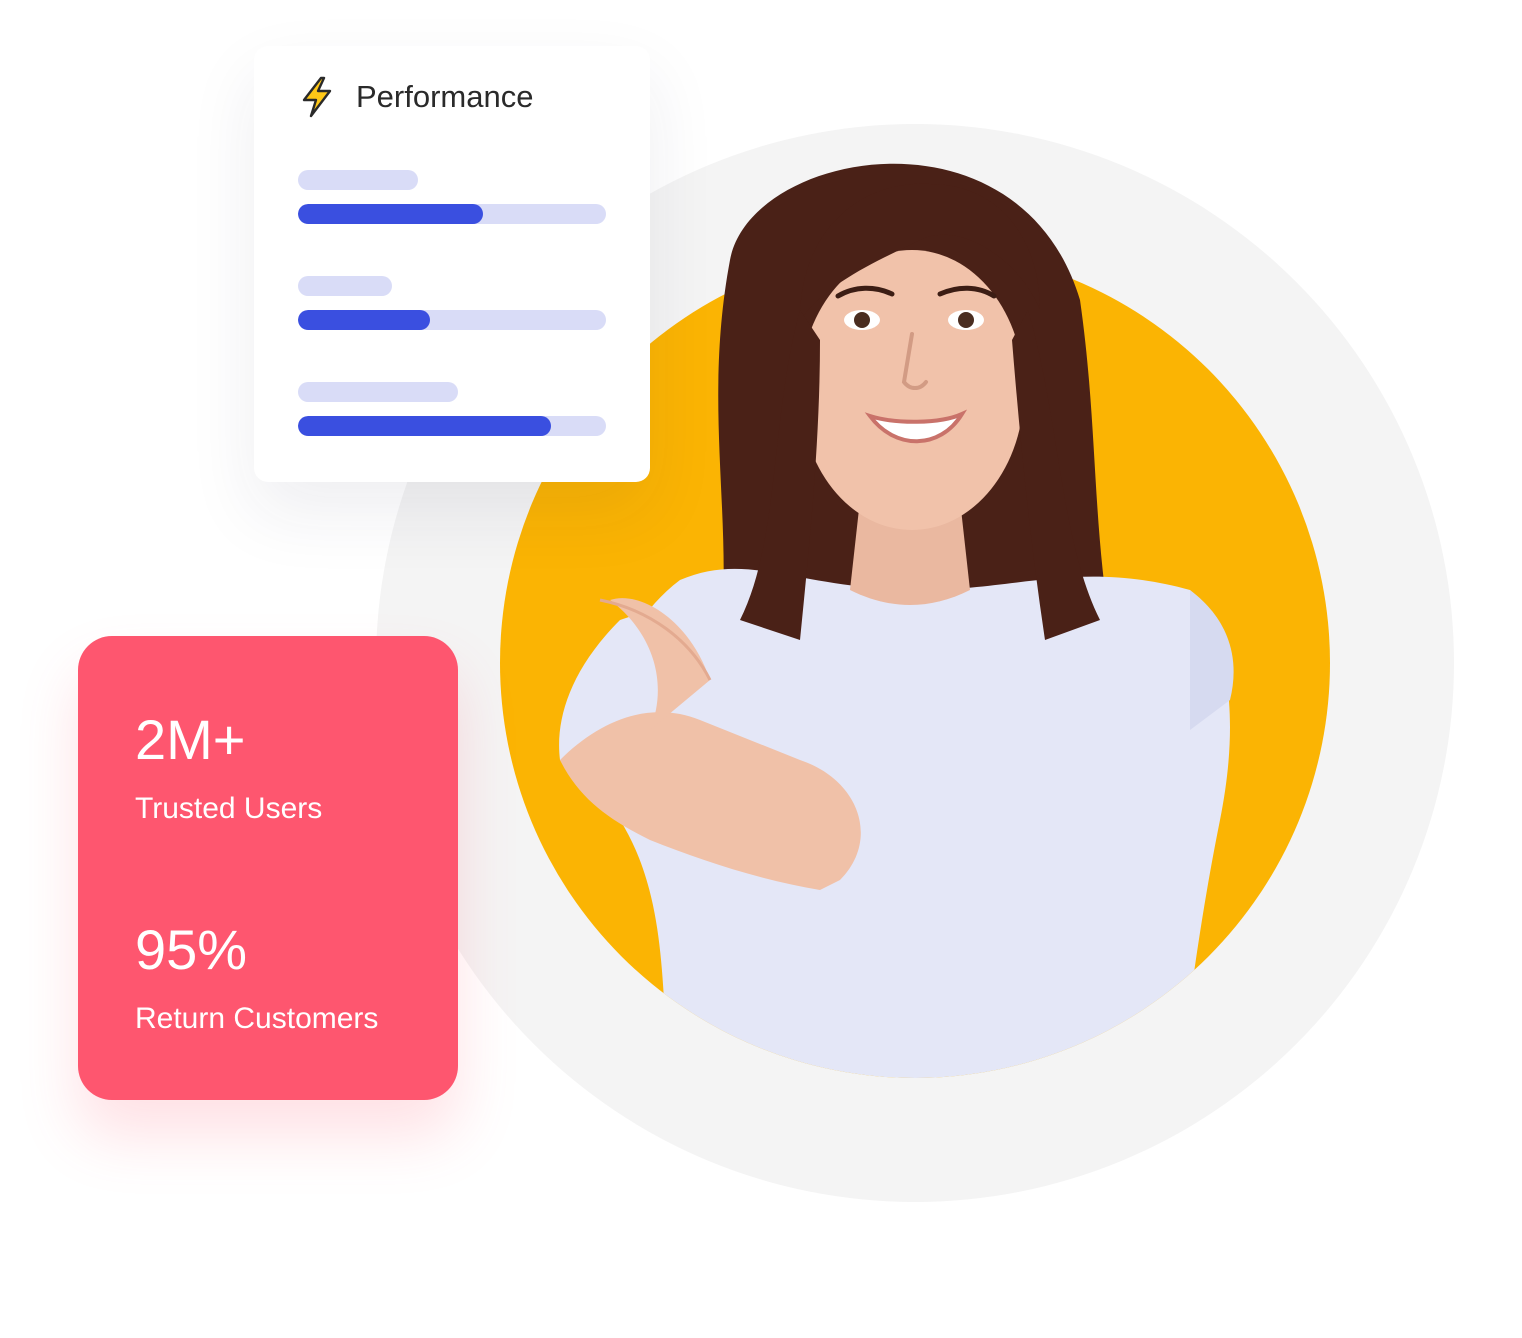  I want to click on lightning-bolt-icon, so click(317, 97).